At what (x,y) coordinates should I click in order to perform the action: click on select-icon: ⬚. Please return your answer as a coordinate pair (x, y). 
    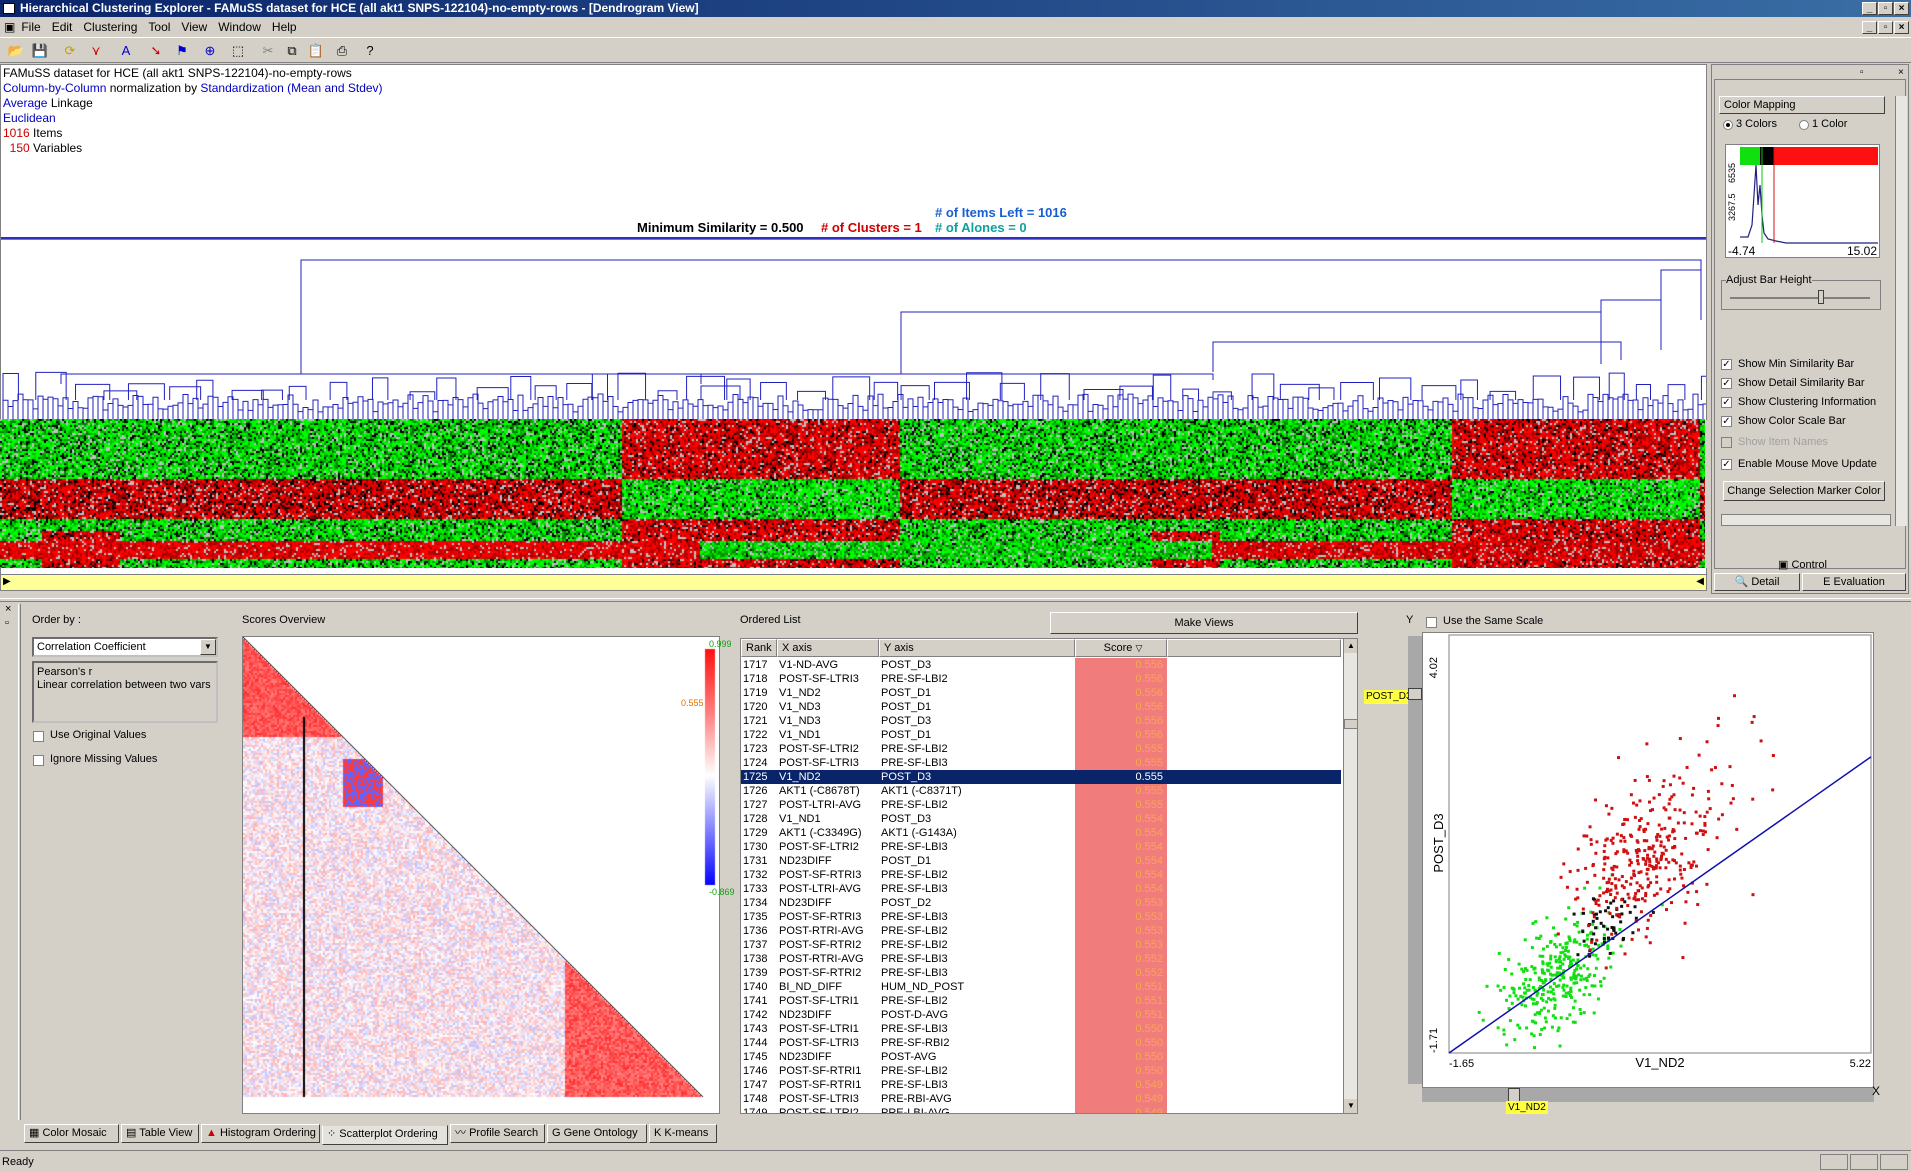
    Looking at the image, I should click on (238, 51).